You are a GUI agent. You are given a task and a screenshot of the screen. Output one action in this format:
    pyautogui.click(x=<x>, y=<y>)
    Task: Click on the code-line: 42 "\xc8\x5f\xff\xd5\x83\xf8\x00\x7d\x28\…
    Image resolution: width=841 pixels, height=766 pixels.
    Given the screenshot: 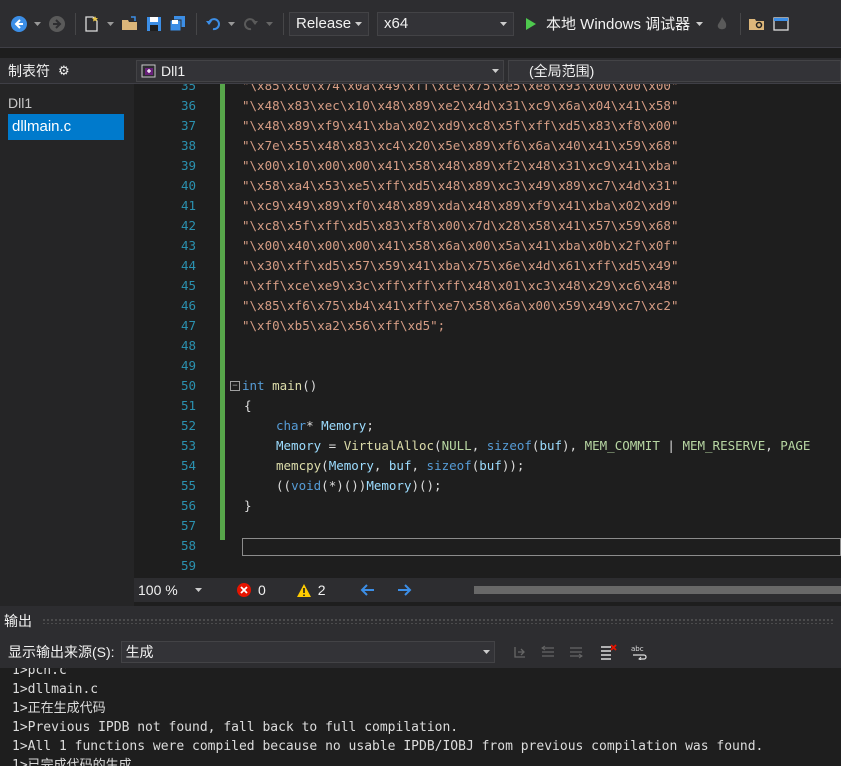 What is the action you would take?
    pyautogui.click(x=487, y=226)
    